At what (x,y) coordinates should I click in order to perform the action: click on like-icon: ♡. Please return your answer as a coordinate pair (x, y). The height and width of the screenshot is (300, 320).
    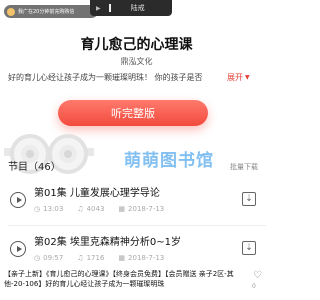
    Looking at the image, I should click on (257, 275).